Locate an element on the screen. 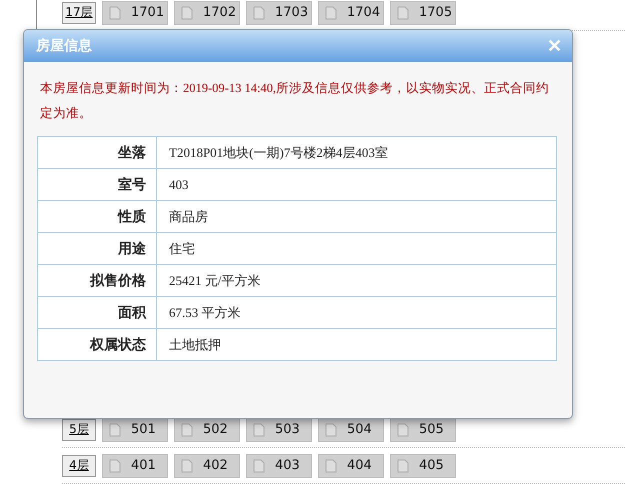 This screenshot has height=485, width=625. floor-link: 17层 is located at coordinates (79, 13).